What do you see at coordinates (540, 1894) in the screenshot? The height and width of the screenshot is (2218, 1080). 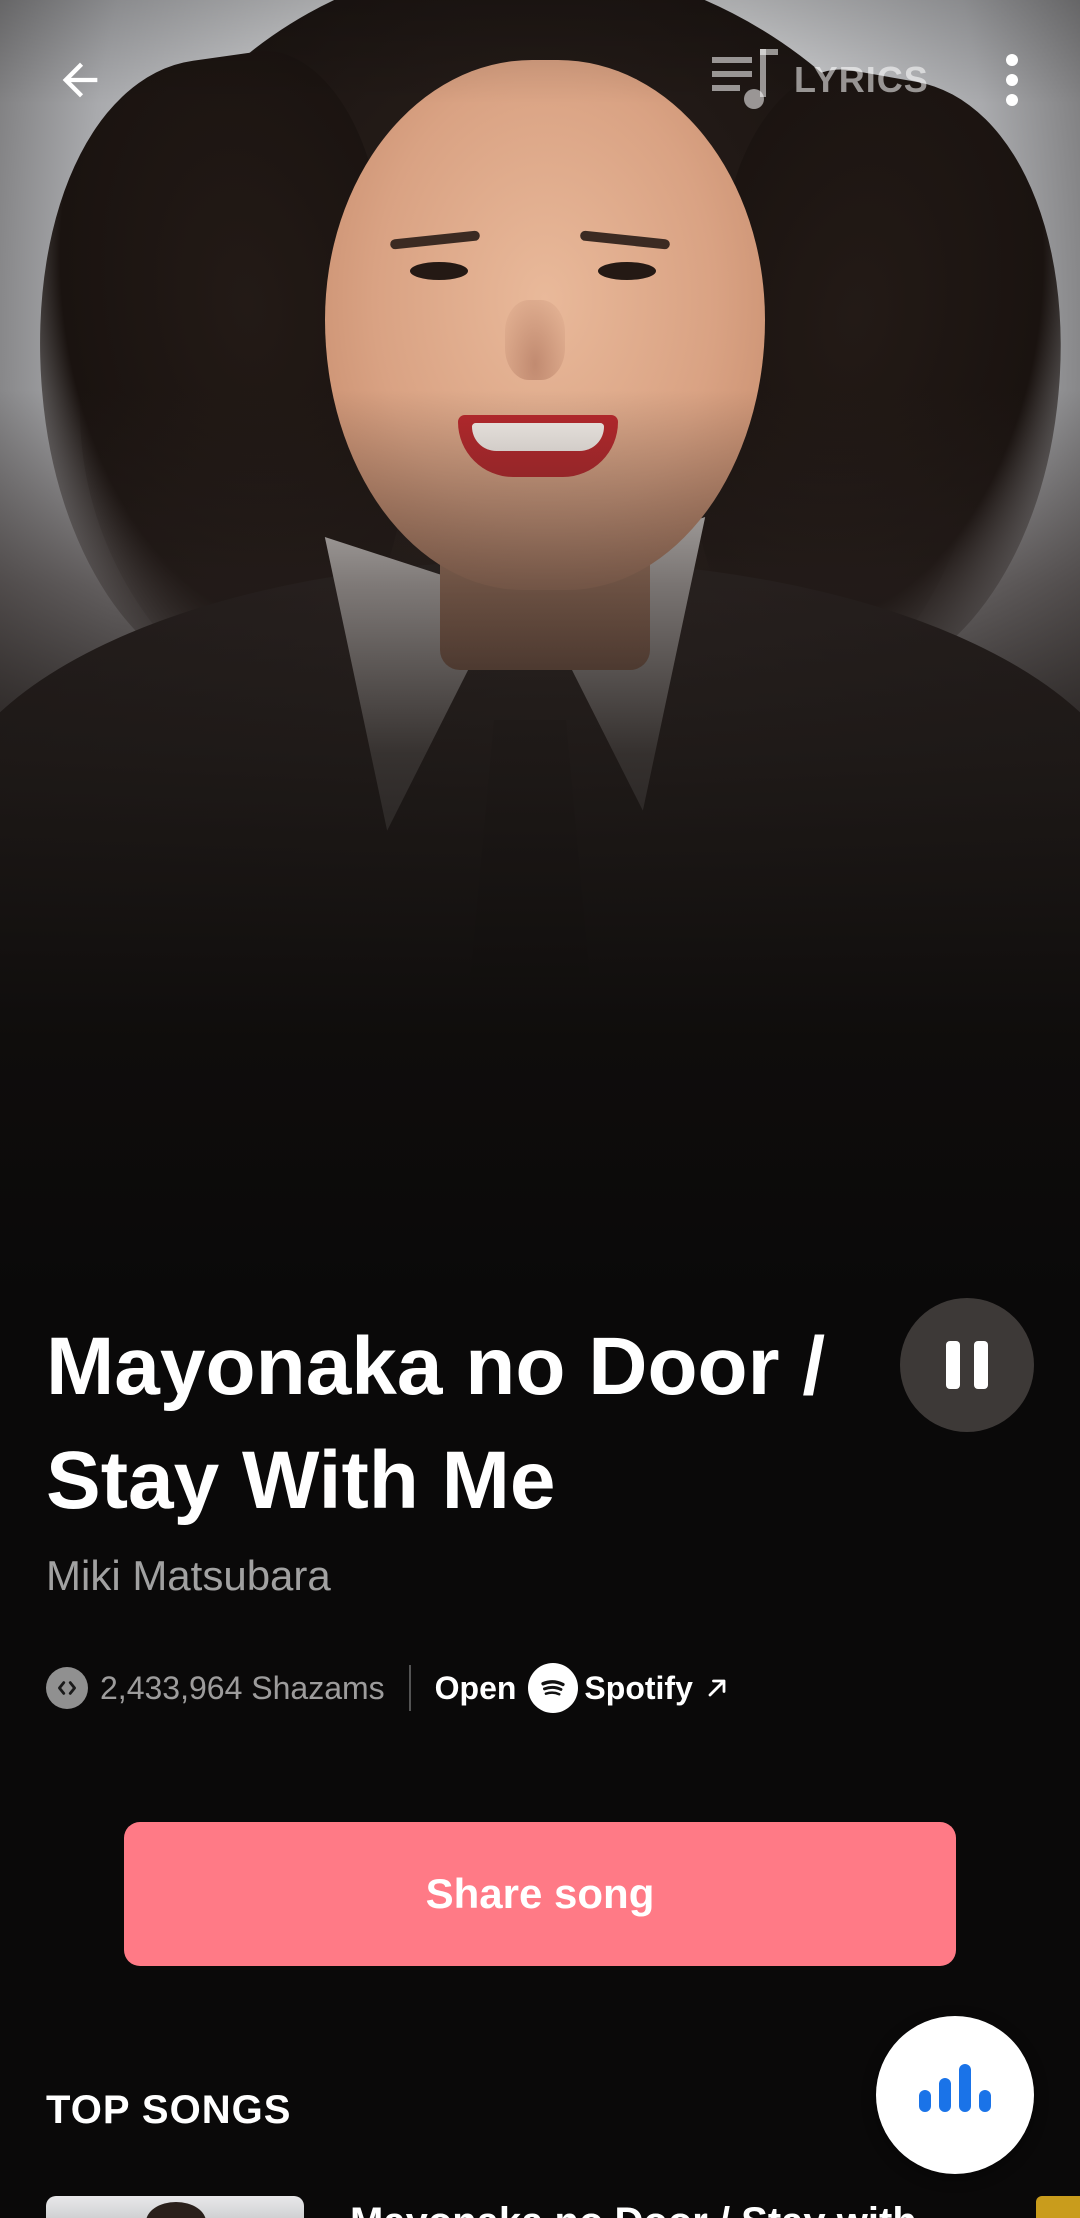 I see `share-song-button: Share song` at bounding box center [540, 1894].